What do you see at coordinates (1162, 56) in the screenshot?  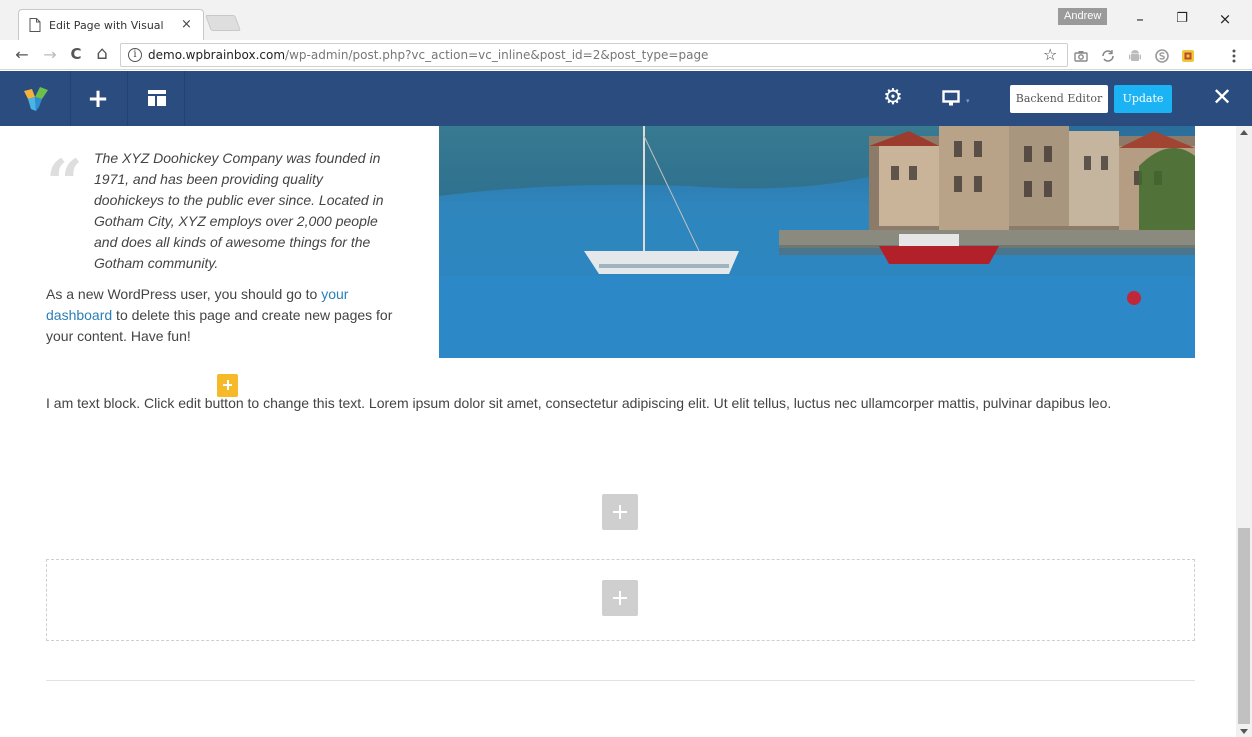 I see `skype-icon` at bounding box center [1162, 56].